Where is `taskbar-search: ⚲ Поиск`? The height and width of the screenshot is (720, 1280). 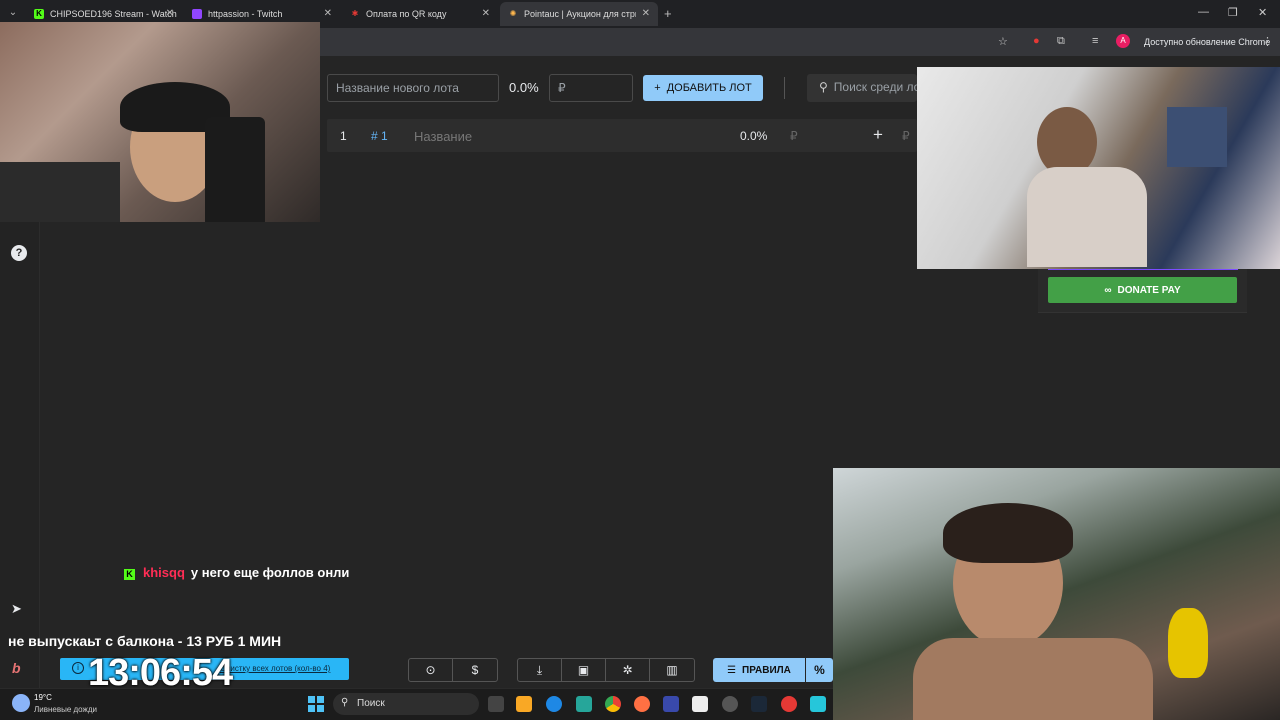 taskbar-search: ⚲ Поиск is located at coordinates (406, 704).